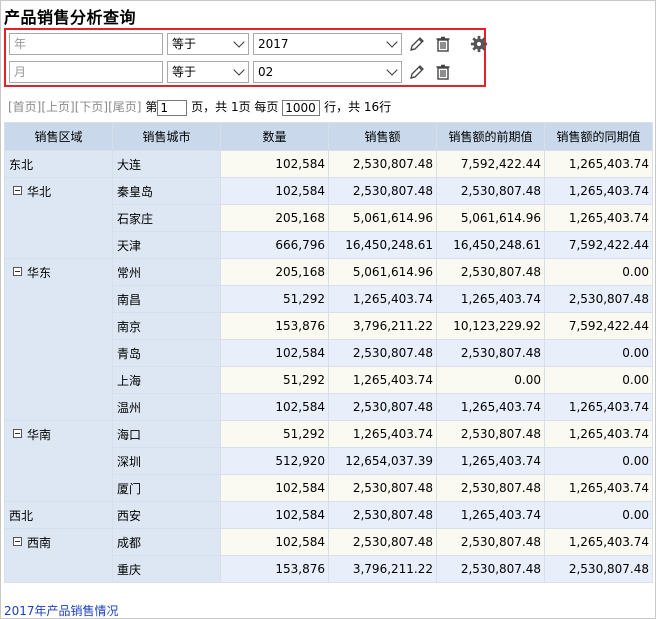 This screenshot has width=656, height=619. Describe the element at coordinates (490, 164) in the screenshot. I see `prev-period-cell: 7,592,422.44` at that location.